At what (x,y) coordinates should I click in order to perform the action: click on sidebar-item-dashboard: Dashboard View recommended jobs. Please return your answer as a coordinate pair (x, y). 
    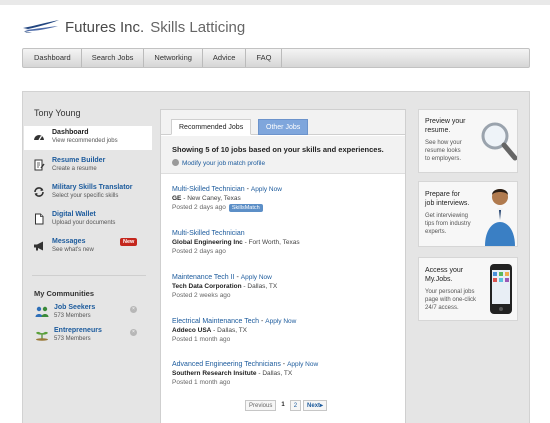
    Looking at the image, I should click on (88, 138).